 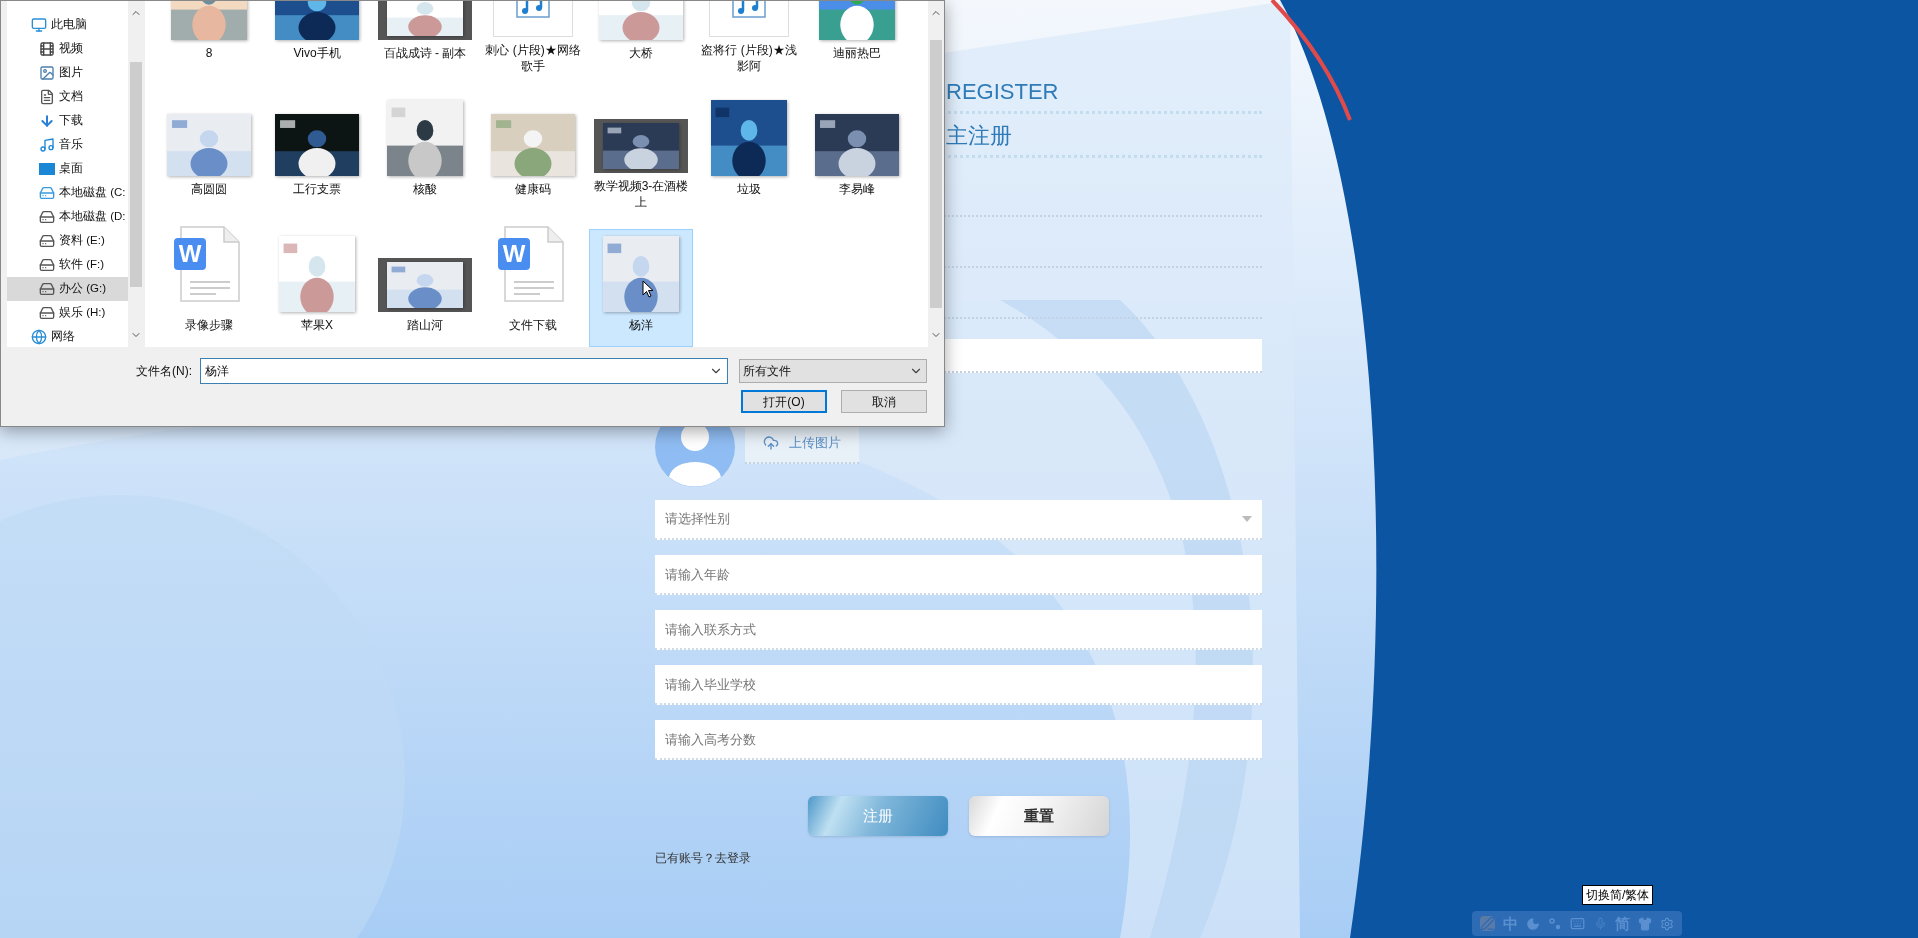 I want to click on nav-item: 办公 (G:), so click(x=67, y=289).